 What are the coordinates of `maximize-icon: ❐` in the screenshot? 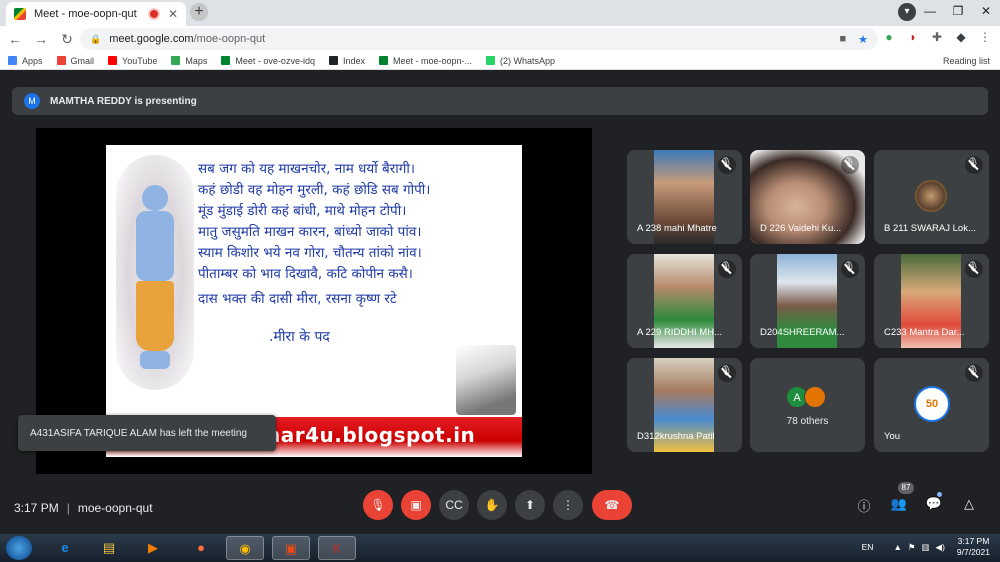 It's located at (958, 11).